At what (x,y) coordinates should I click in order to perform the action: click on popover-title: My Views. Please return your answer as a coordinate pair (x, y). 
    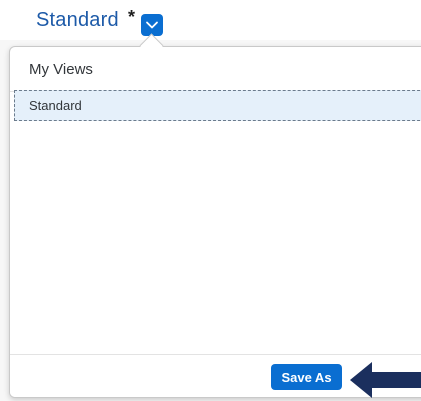
    Looking at the image, I should click on (215, 69).